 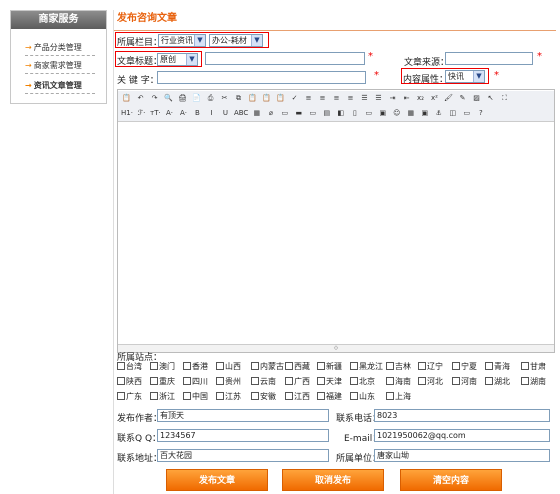 What do you see at coordinates (197, 113) in the screenshot?
I see `toolbar-row2-tool-5-icon: B` at bounding box center [197, 113].